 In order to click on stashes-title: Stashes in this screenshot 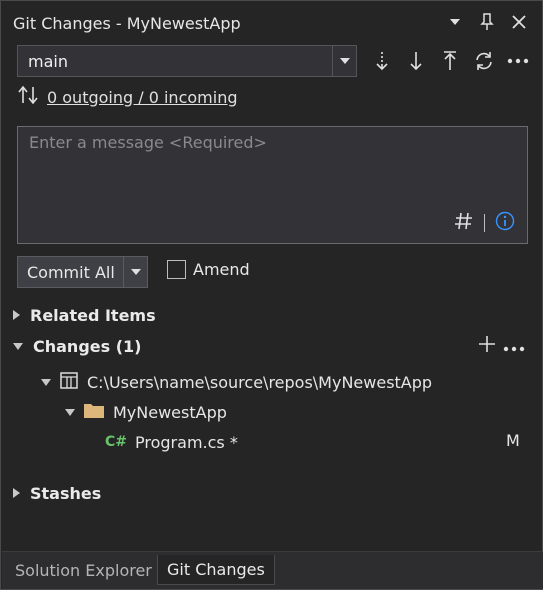, I will do `click(66, 493)`.